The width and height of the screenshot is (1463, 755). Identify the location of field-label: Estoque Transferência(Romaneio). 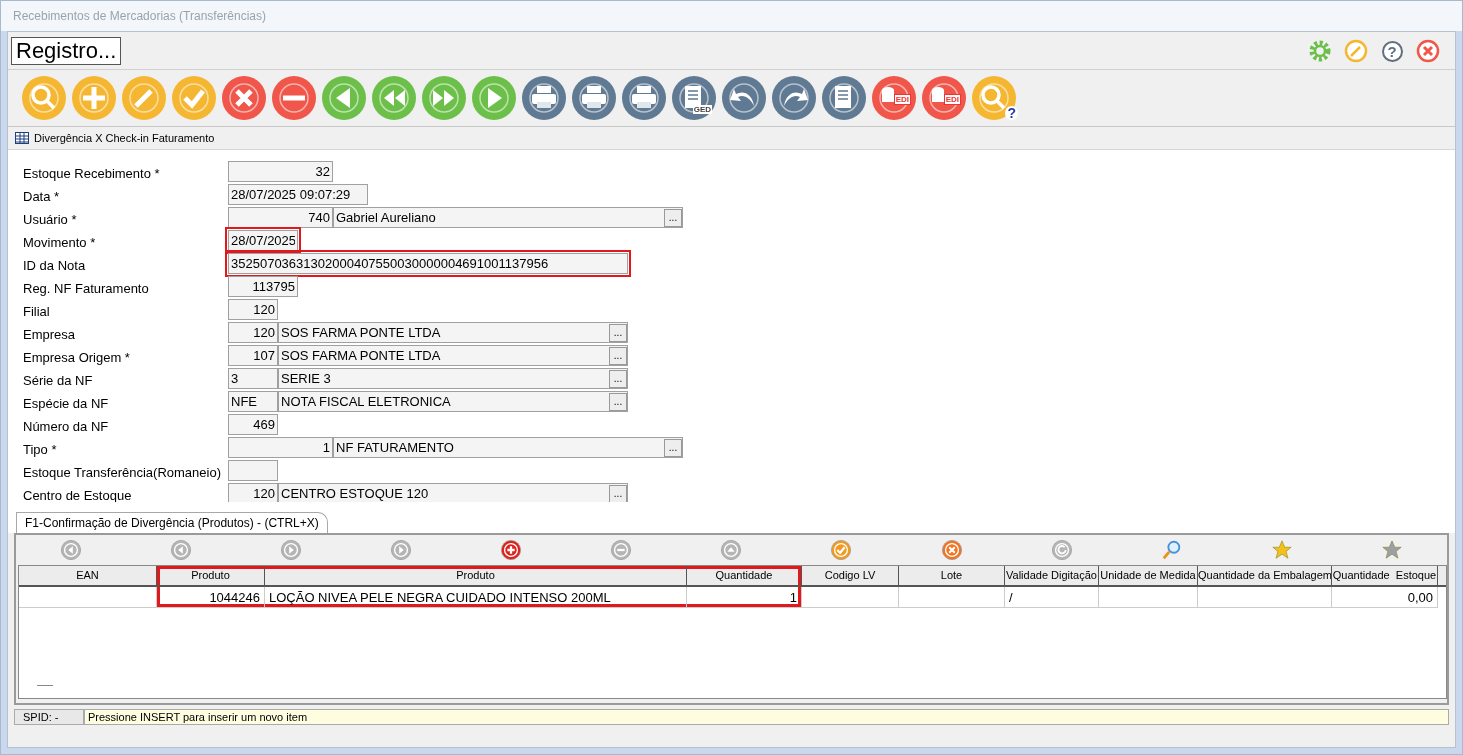
(122, 472).